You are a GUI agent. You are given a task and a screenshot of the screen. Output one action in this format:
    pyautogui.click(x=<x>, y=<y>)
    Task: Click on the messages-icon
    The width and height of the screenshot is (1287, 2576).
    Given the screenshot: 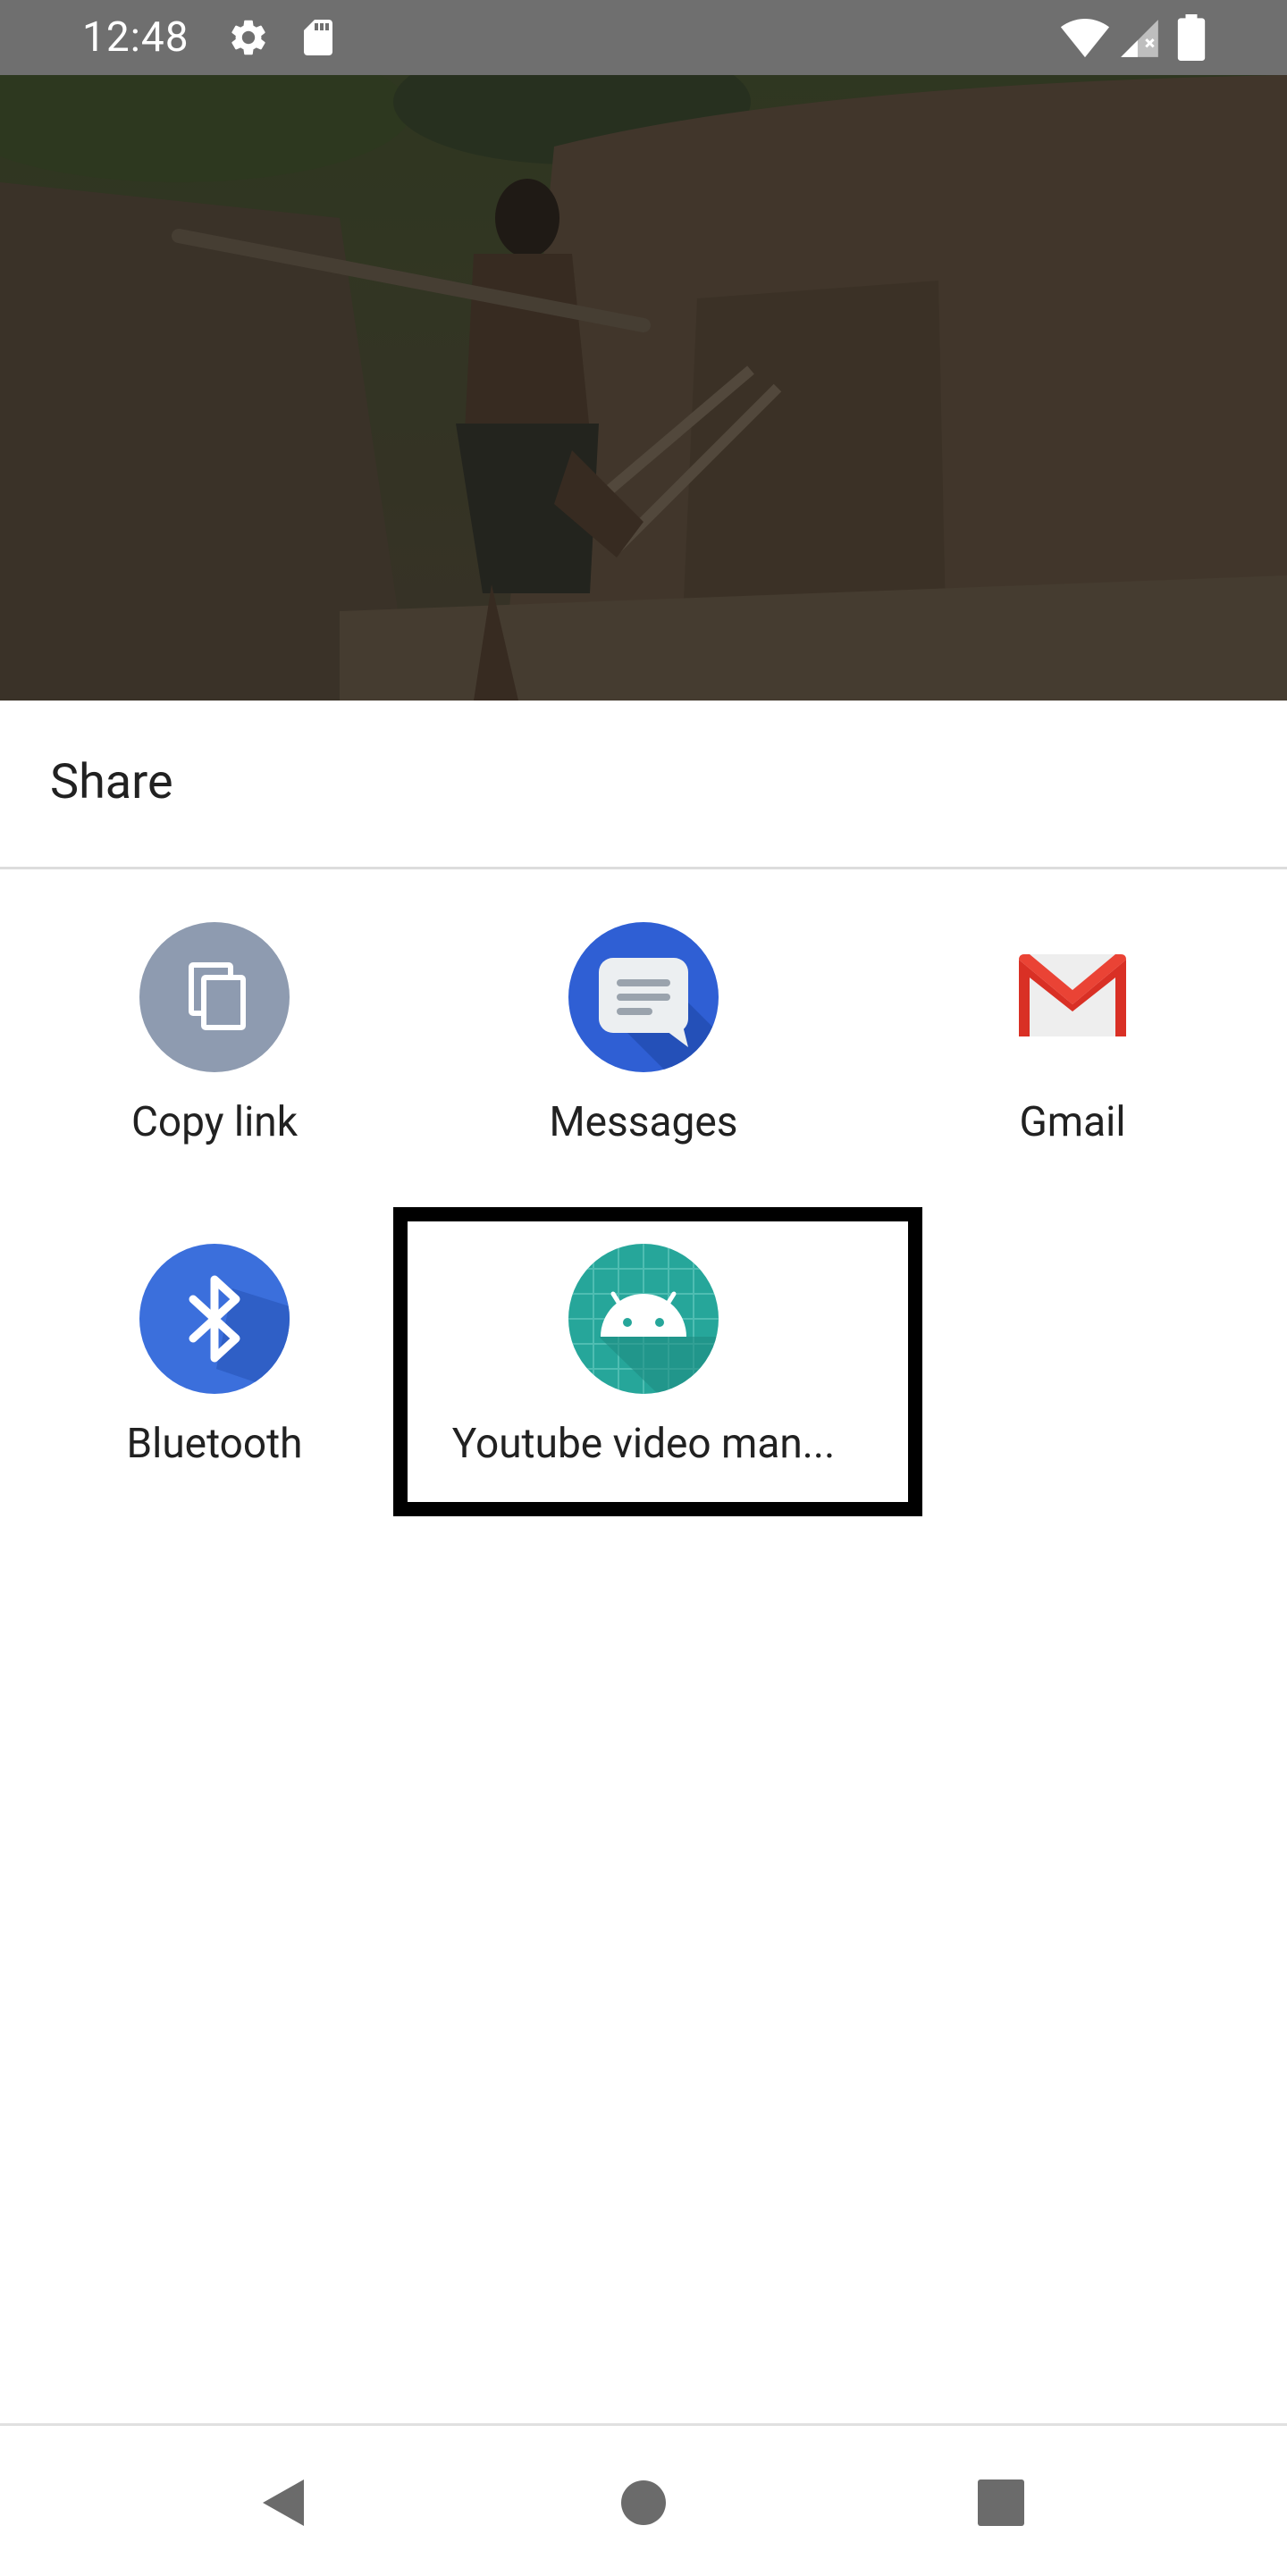 What is the action you would take?
    pyautogui.click(x=643, y=997)
    